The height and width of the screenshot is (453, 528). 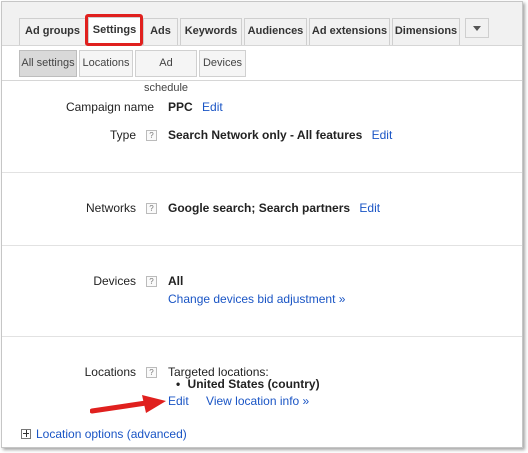 I want to click on location-options-label: Location options (advanced), so click(x=111, y=434).